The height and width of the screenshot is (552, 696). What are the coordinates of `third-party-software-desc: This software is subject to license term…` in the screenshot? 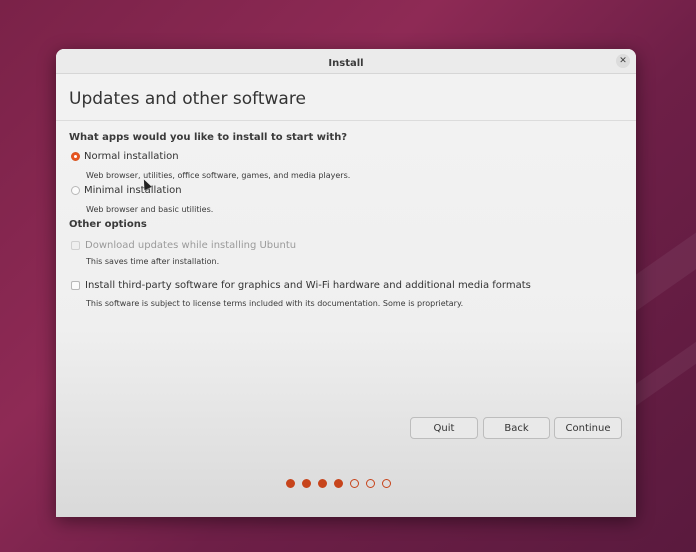 It's located at (275, 303).